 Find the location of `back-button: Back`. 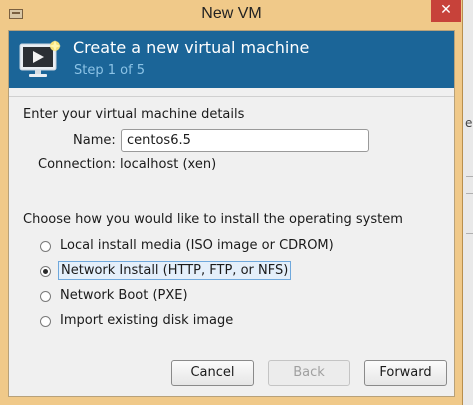

back-button: Back is located at coordinates (309, 373).